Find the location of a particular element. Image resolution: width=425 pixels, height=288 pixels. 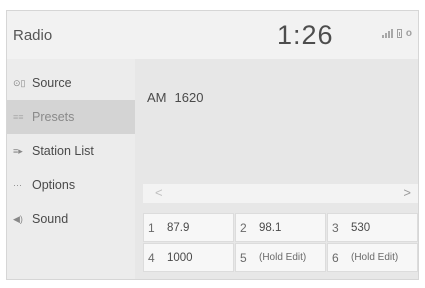

sidebar-item-sound: ◀) Sound is located at coordinates (71, 219).